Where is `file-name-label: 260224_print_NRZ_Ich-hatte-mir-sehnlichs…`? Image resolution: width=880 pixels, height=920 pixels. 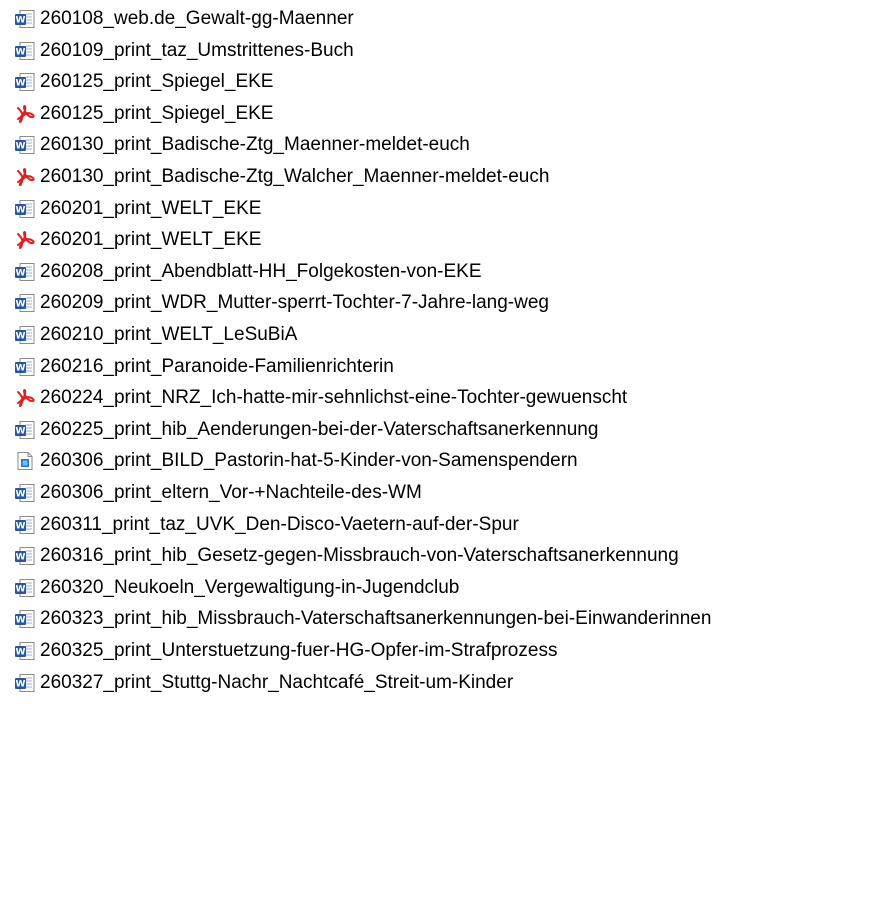
file-name-label: 260224_print_NRZ_Ich-hatte-mir-sehnlichs… is located at coordinates (334, 398).